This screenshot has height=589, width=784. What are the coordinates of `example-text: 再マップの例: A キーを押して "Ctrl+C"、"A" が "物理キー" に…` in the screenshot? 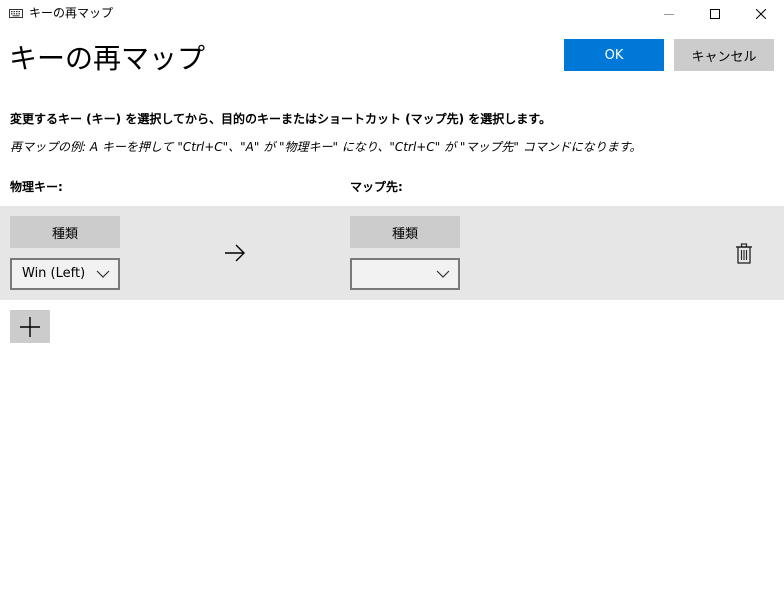 It's located at (326, 147).